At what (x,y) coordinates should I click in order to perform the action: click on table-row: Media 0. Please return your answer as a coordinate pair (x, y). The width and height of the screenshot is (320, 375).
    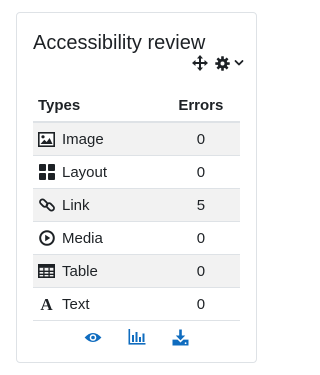
    Looking at the image, I should click on (136, 238).